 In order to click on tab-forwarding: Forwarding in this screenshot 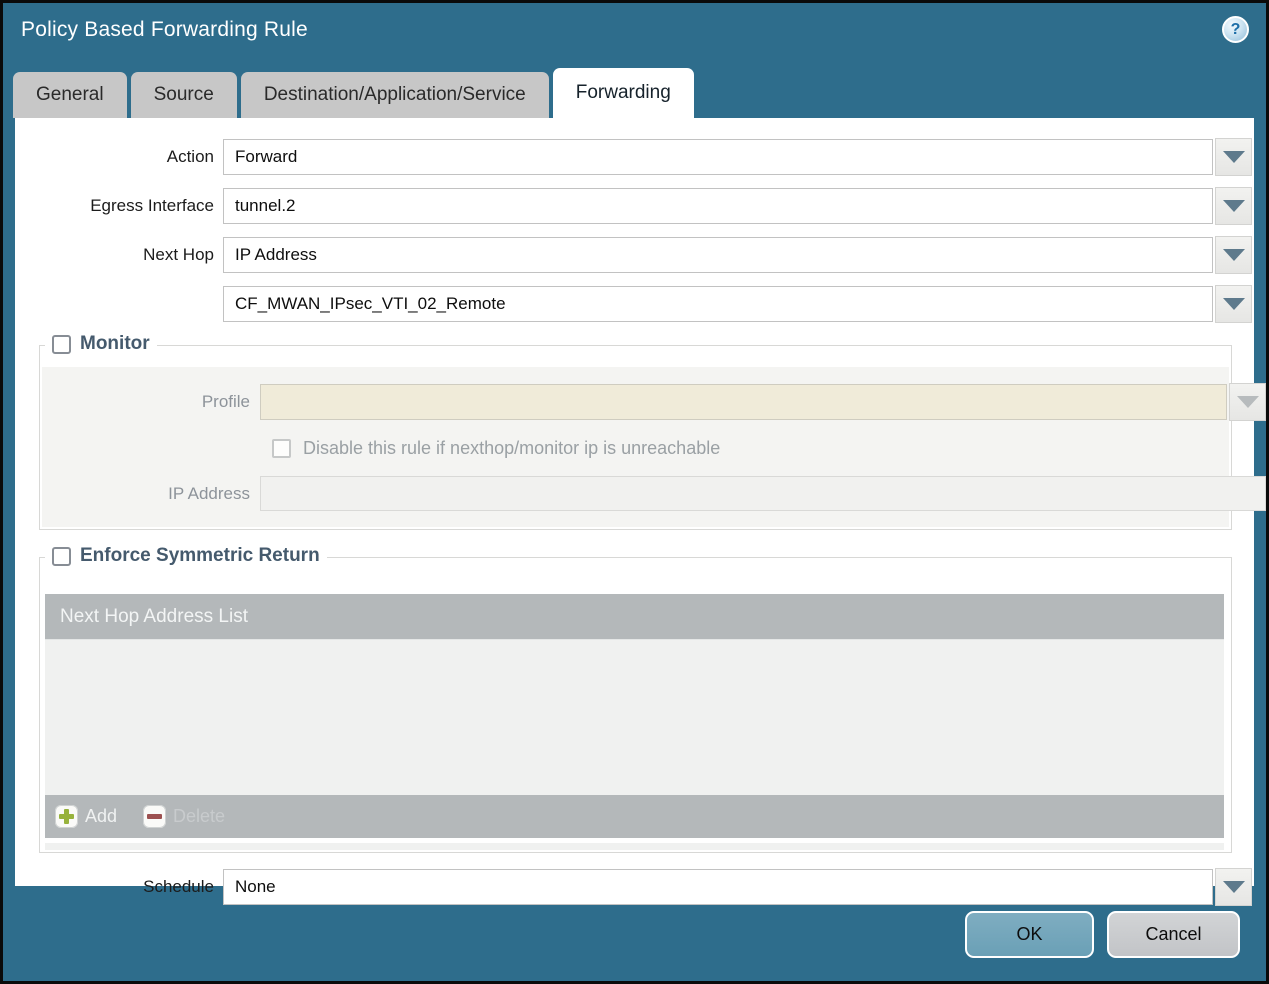, I will do `click(623, 93)`.